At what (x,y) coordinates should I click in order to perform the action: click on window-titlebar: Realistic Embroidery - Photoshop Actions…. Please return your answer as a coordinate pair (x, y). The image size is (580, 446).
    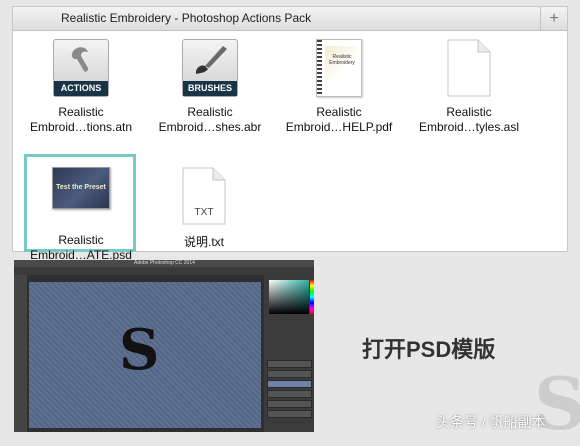
    Looking at the image, I should click on (290, 19).